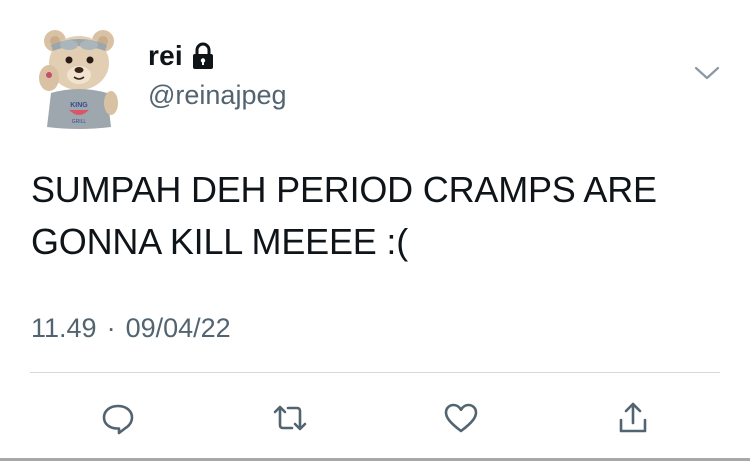  Describe the element at coordinates (375, 372) in the screenshot. I see `divider` at that location.